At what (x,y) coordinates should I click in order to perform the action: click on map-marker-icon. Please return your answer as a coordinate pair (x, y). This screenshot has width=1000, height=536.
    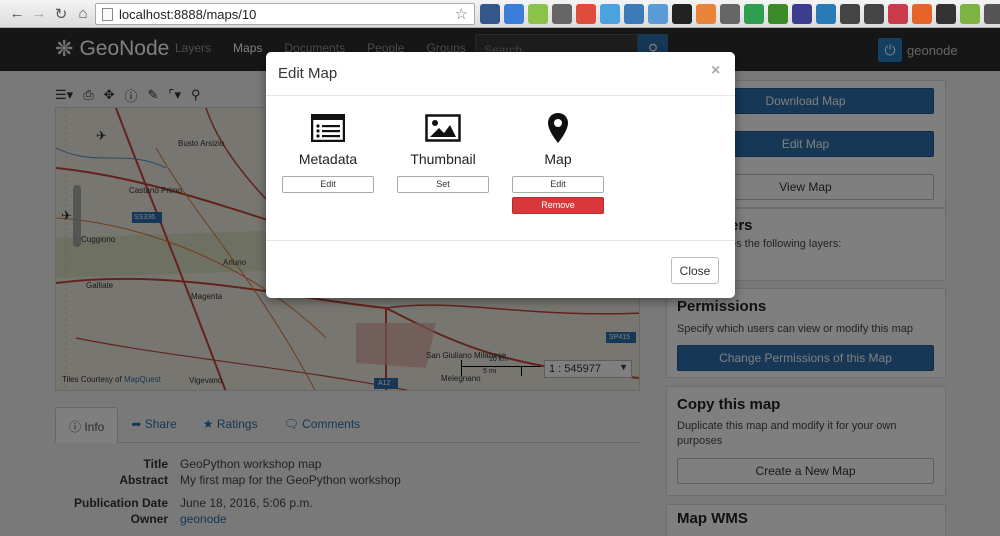
    Looking at the image, I should click on (558, 128).